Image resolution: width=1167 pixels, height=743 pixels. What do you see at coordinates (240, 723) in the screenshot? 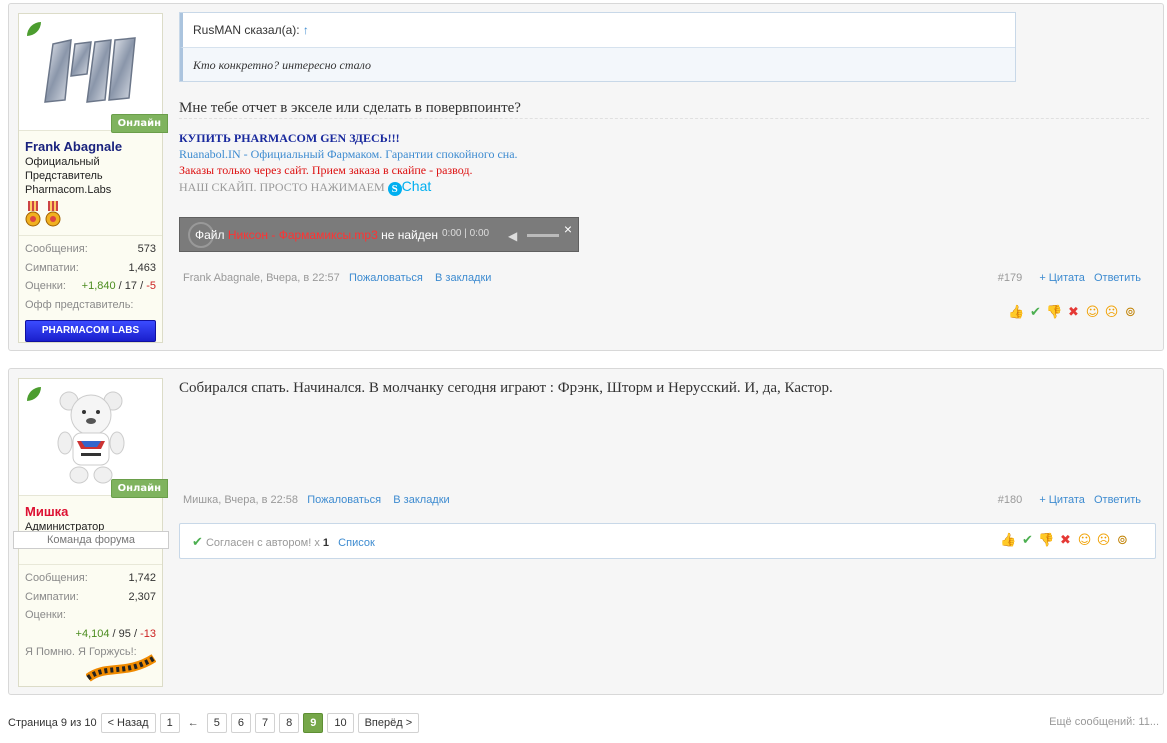
I see `page-link: 6` at bounding box center [240, 723].